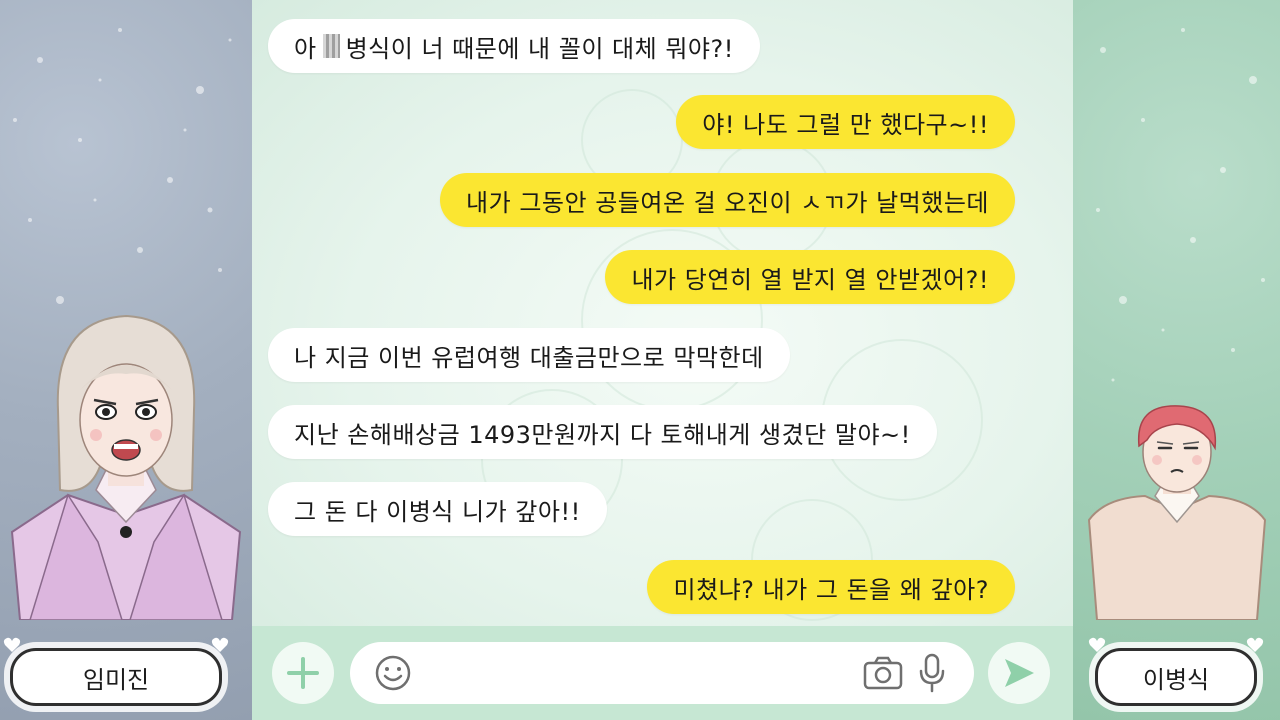  I want to click on name-tag-left: 임미진, so click(116, 671).